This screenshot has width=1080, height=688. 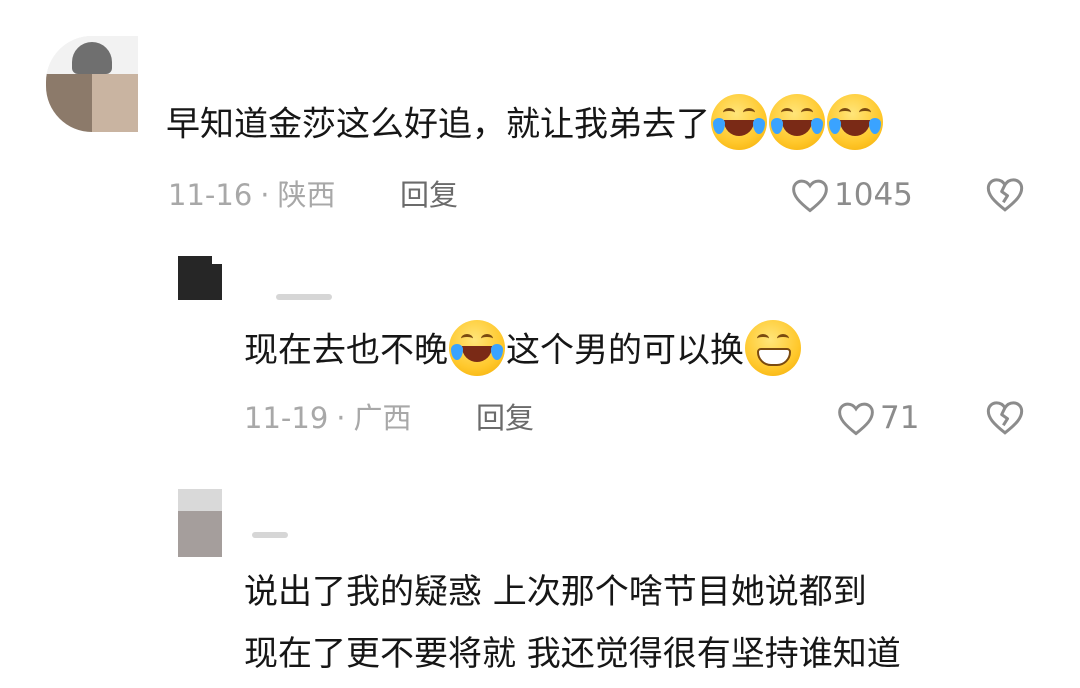 I want to click on comment-date: 11-16, so click(x=210, y=195).